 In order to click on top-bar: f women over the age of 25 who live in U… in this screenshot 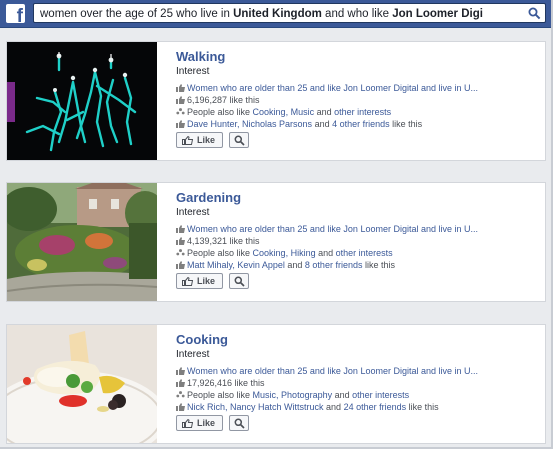, I will do `click(275, 14)`.